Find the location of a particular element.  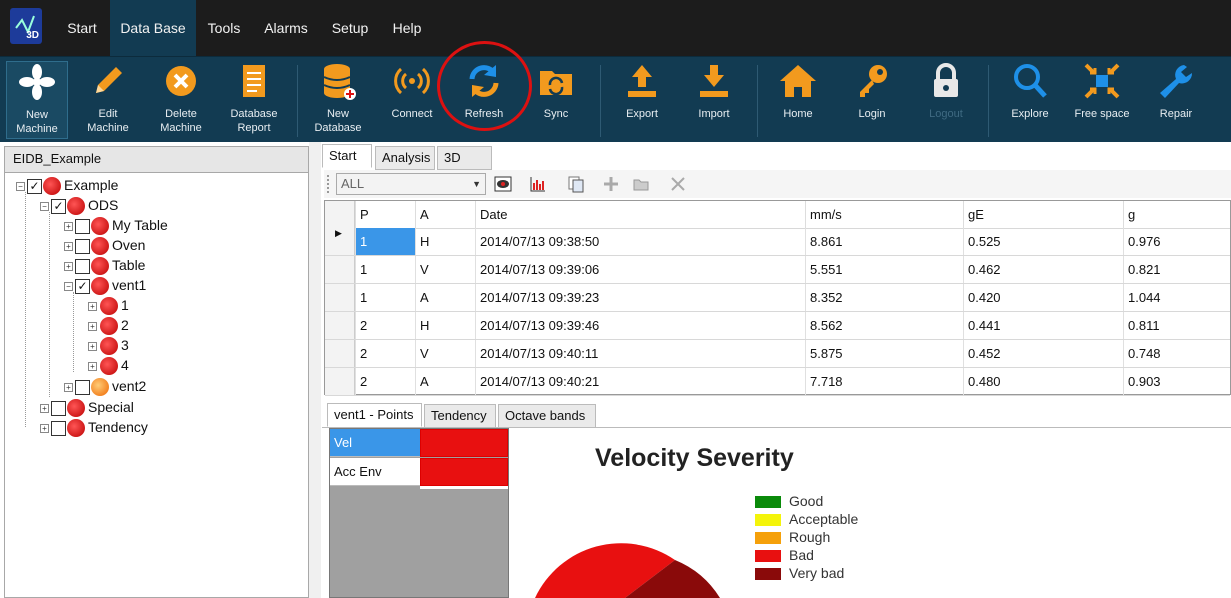

table-cell: 0.462 is located at coordinates (1043, 269).